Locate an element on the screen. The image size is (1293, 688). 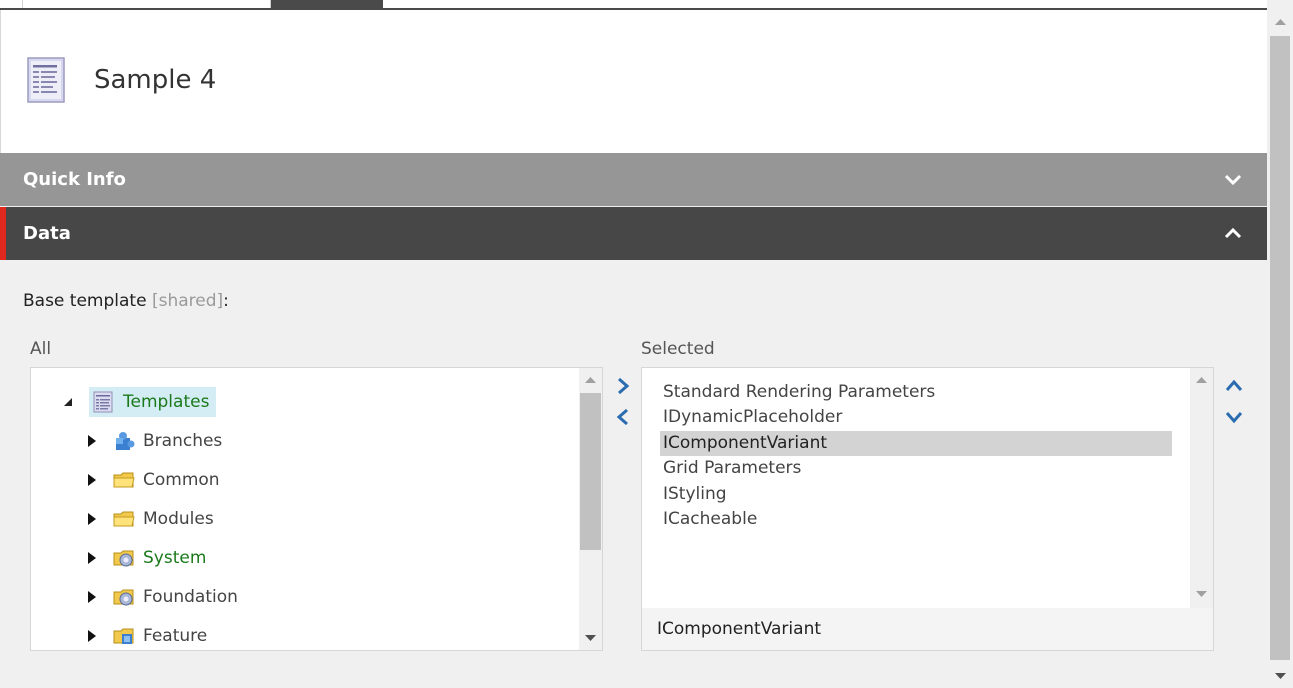
field-label: Base template [shared]: is located at coordinates (126, 301).